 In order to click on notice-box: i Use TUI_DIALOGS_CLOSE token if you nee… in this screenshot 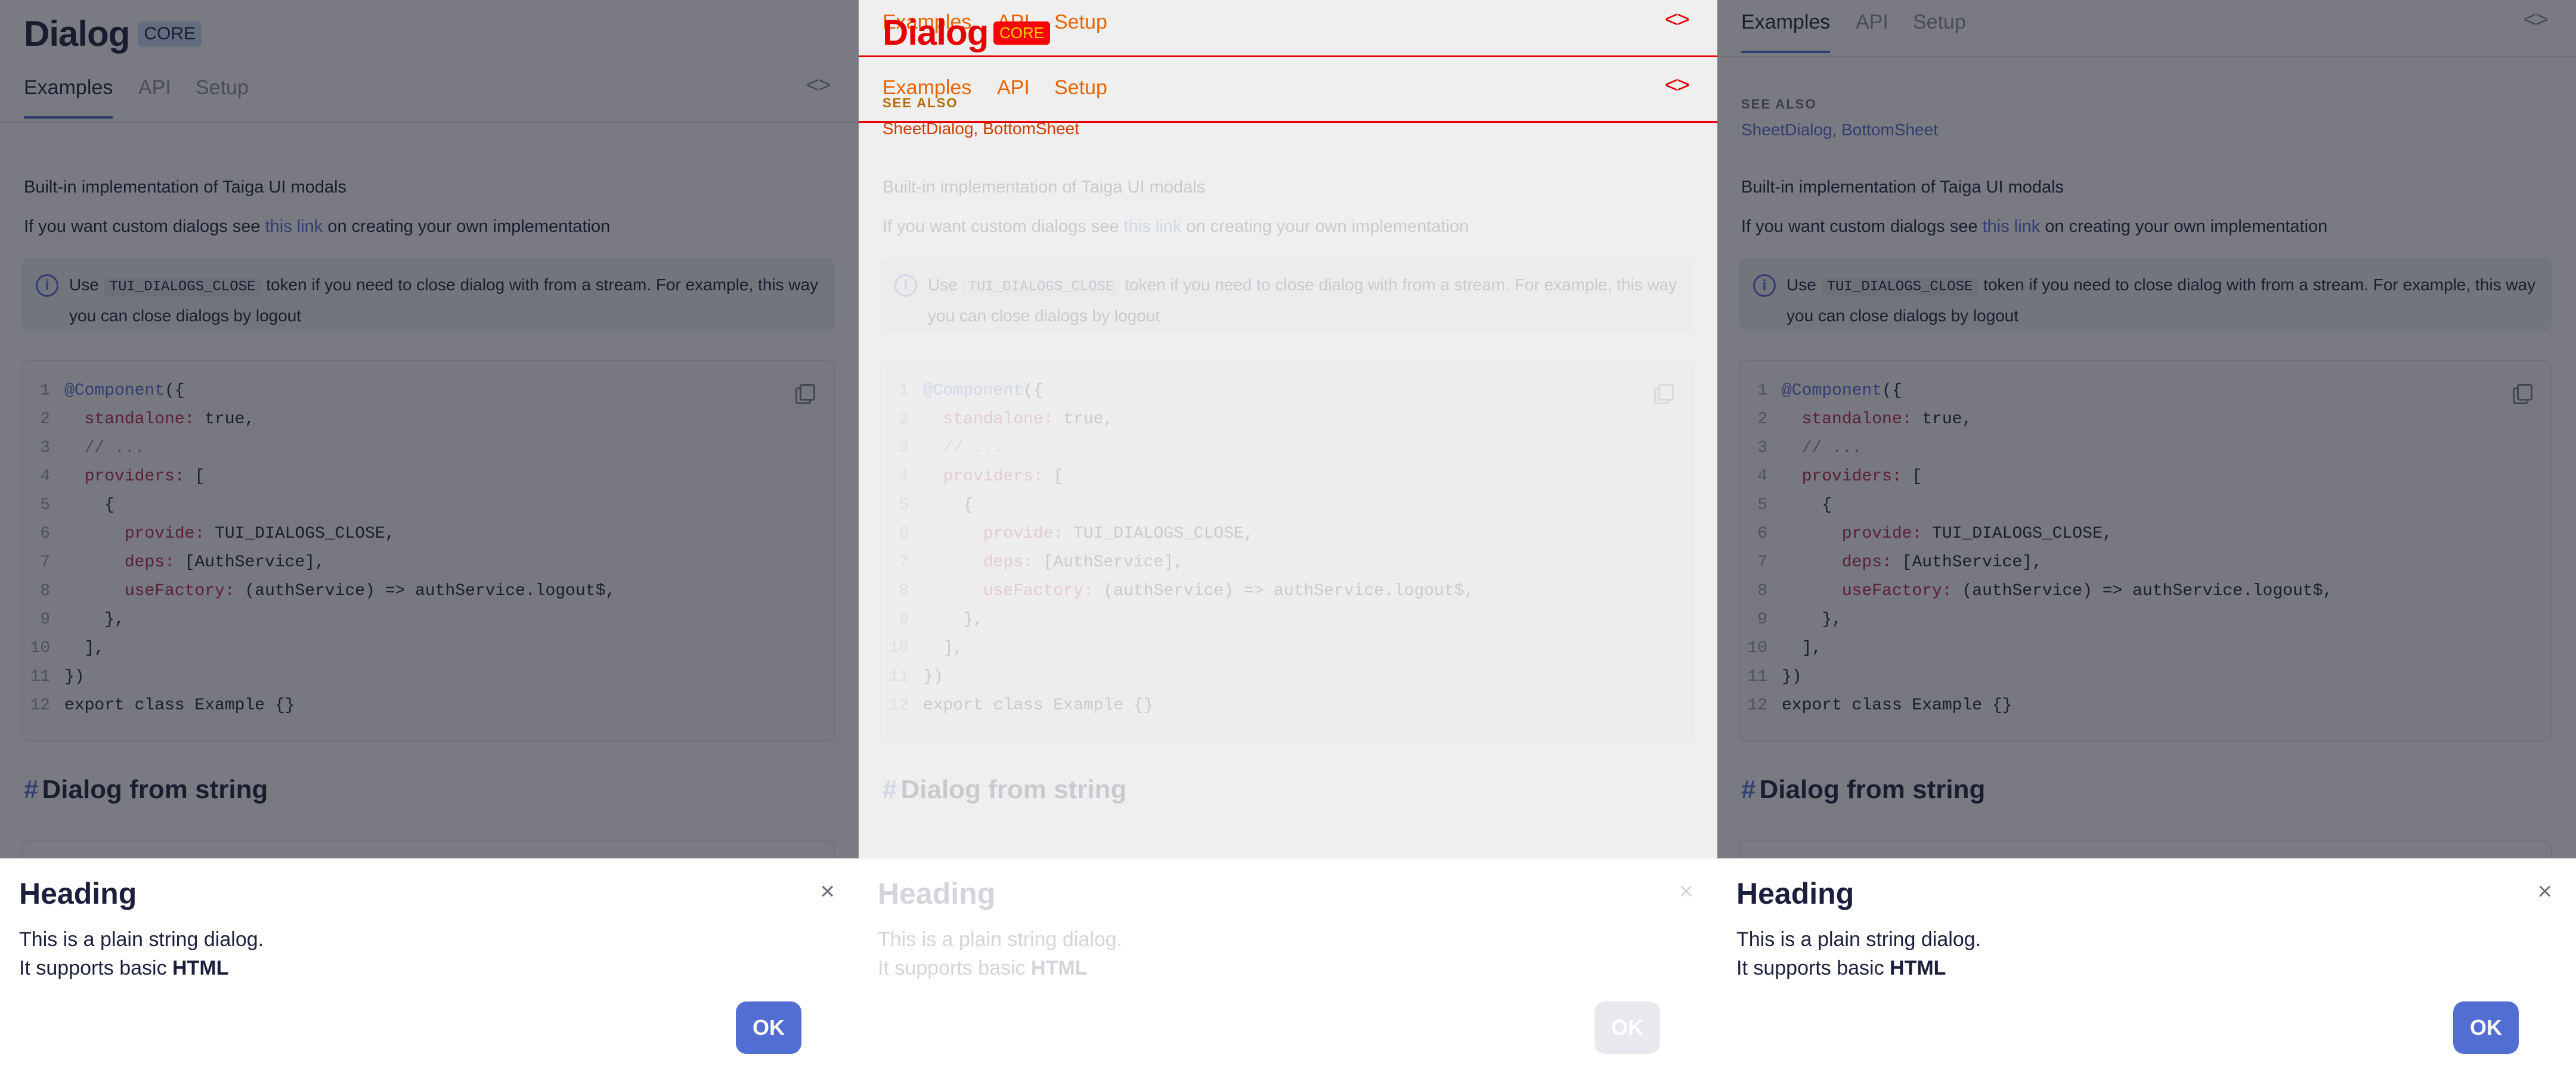, I will do `click(1286, 294)`.